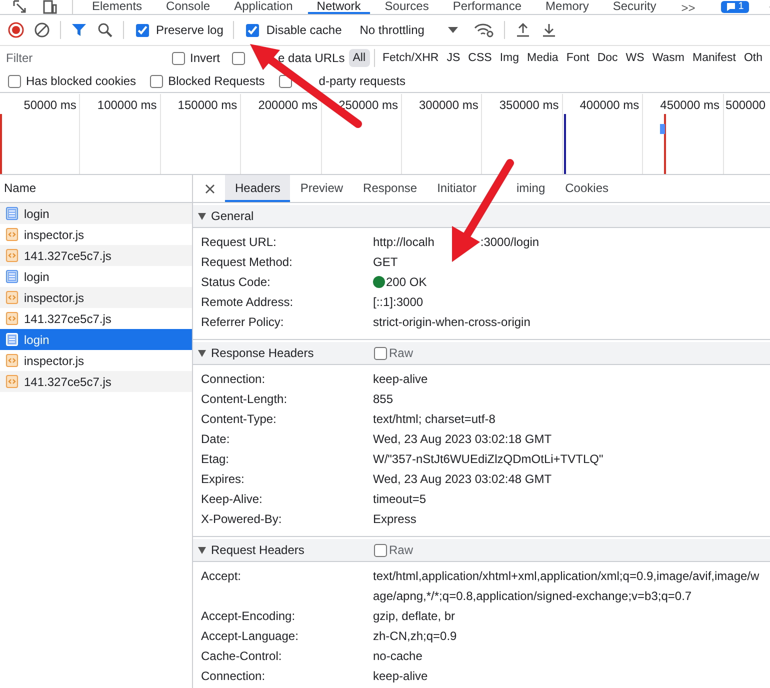 This screenshot has width=770, height=688. Describe the element at coordinates (753, 58) in the screenshot. I see `type-filter: Oth` at that location.